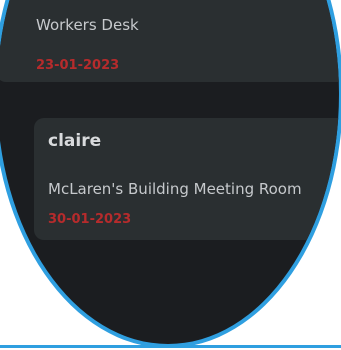 The height and width of the screenshot is (350, 341). Describe the element at coordinates (90, 219) in the screenshot. I see `booking-date: 30-01-2023` at that location.